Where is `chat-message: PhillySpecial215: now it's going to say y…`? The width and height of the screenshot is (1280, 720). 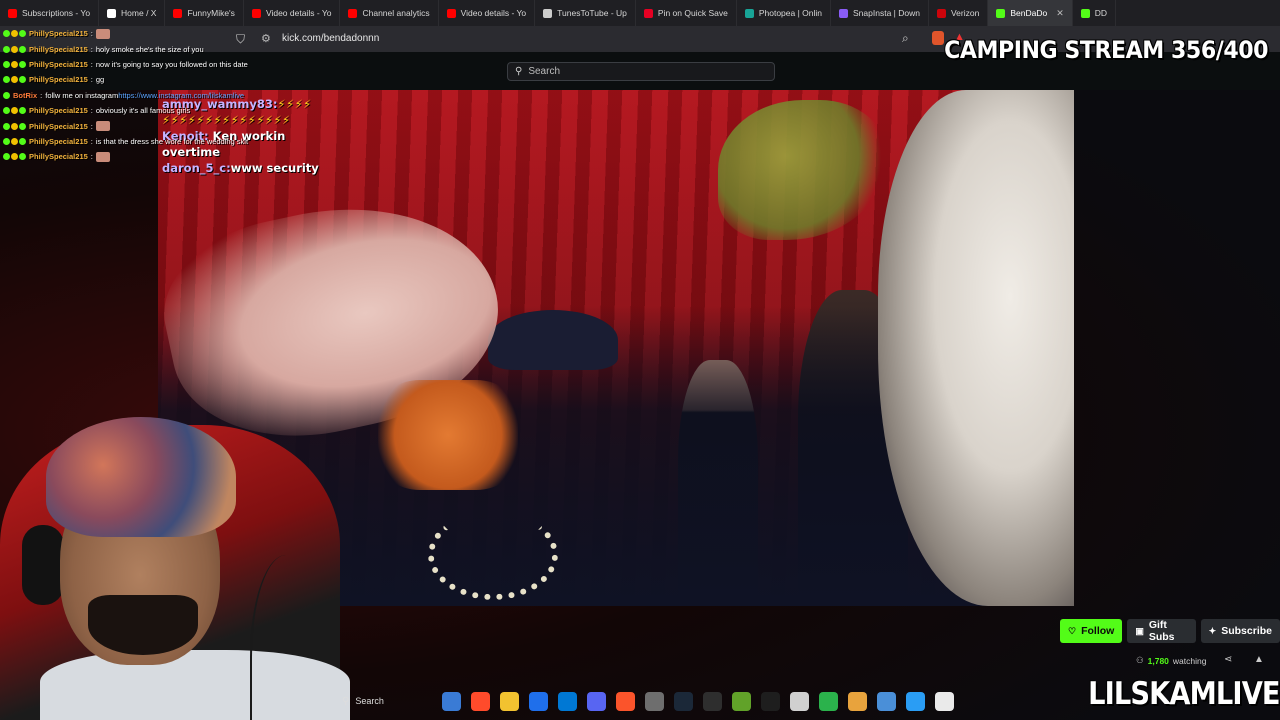 chat-message: PhillySpecial215: now it's going to say y… is located at coordinates (150, 64).